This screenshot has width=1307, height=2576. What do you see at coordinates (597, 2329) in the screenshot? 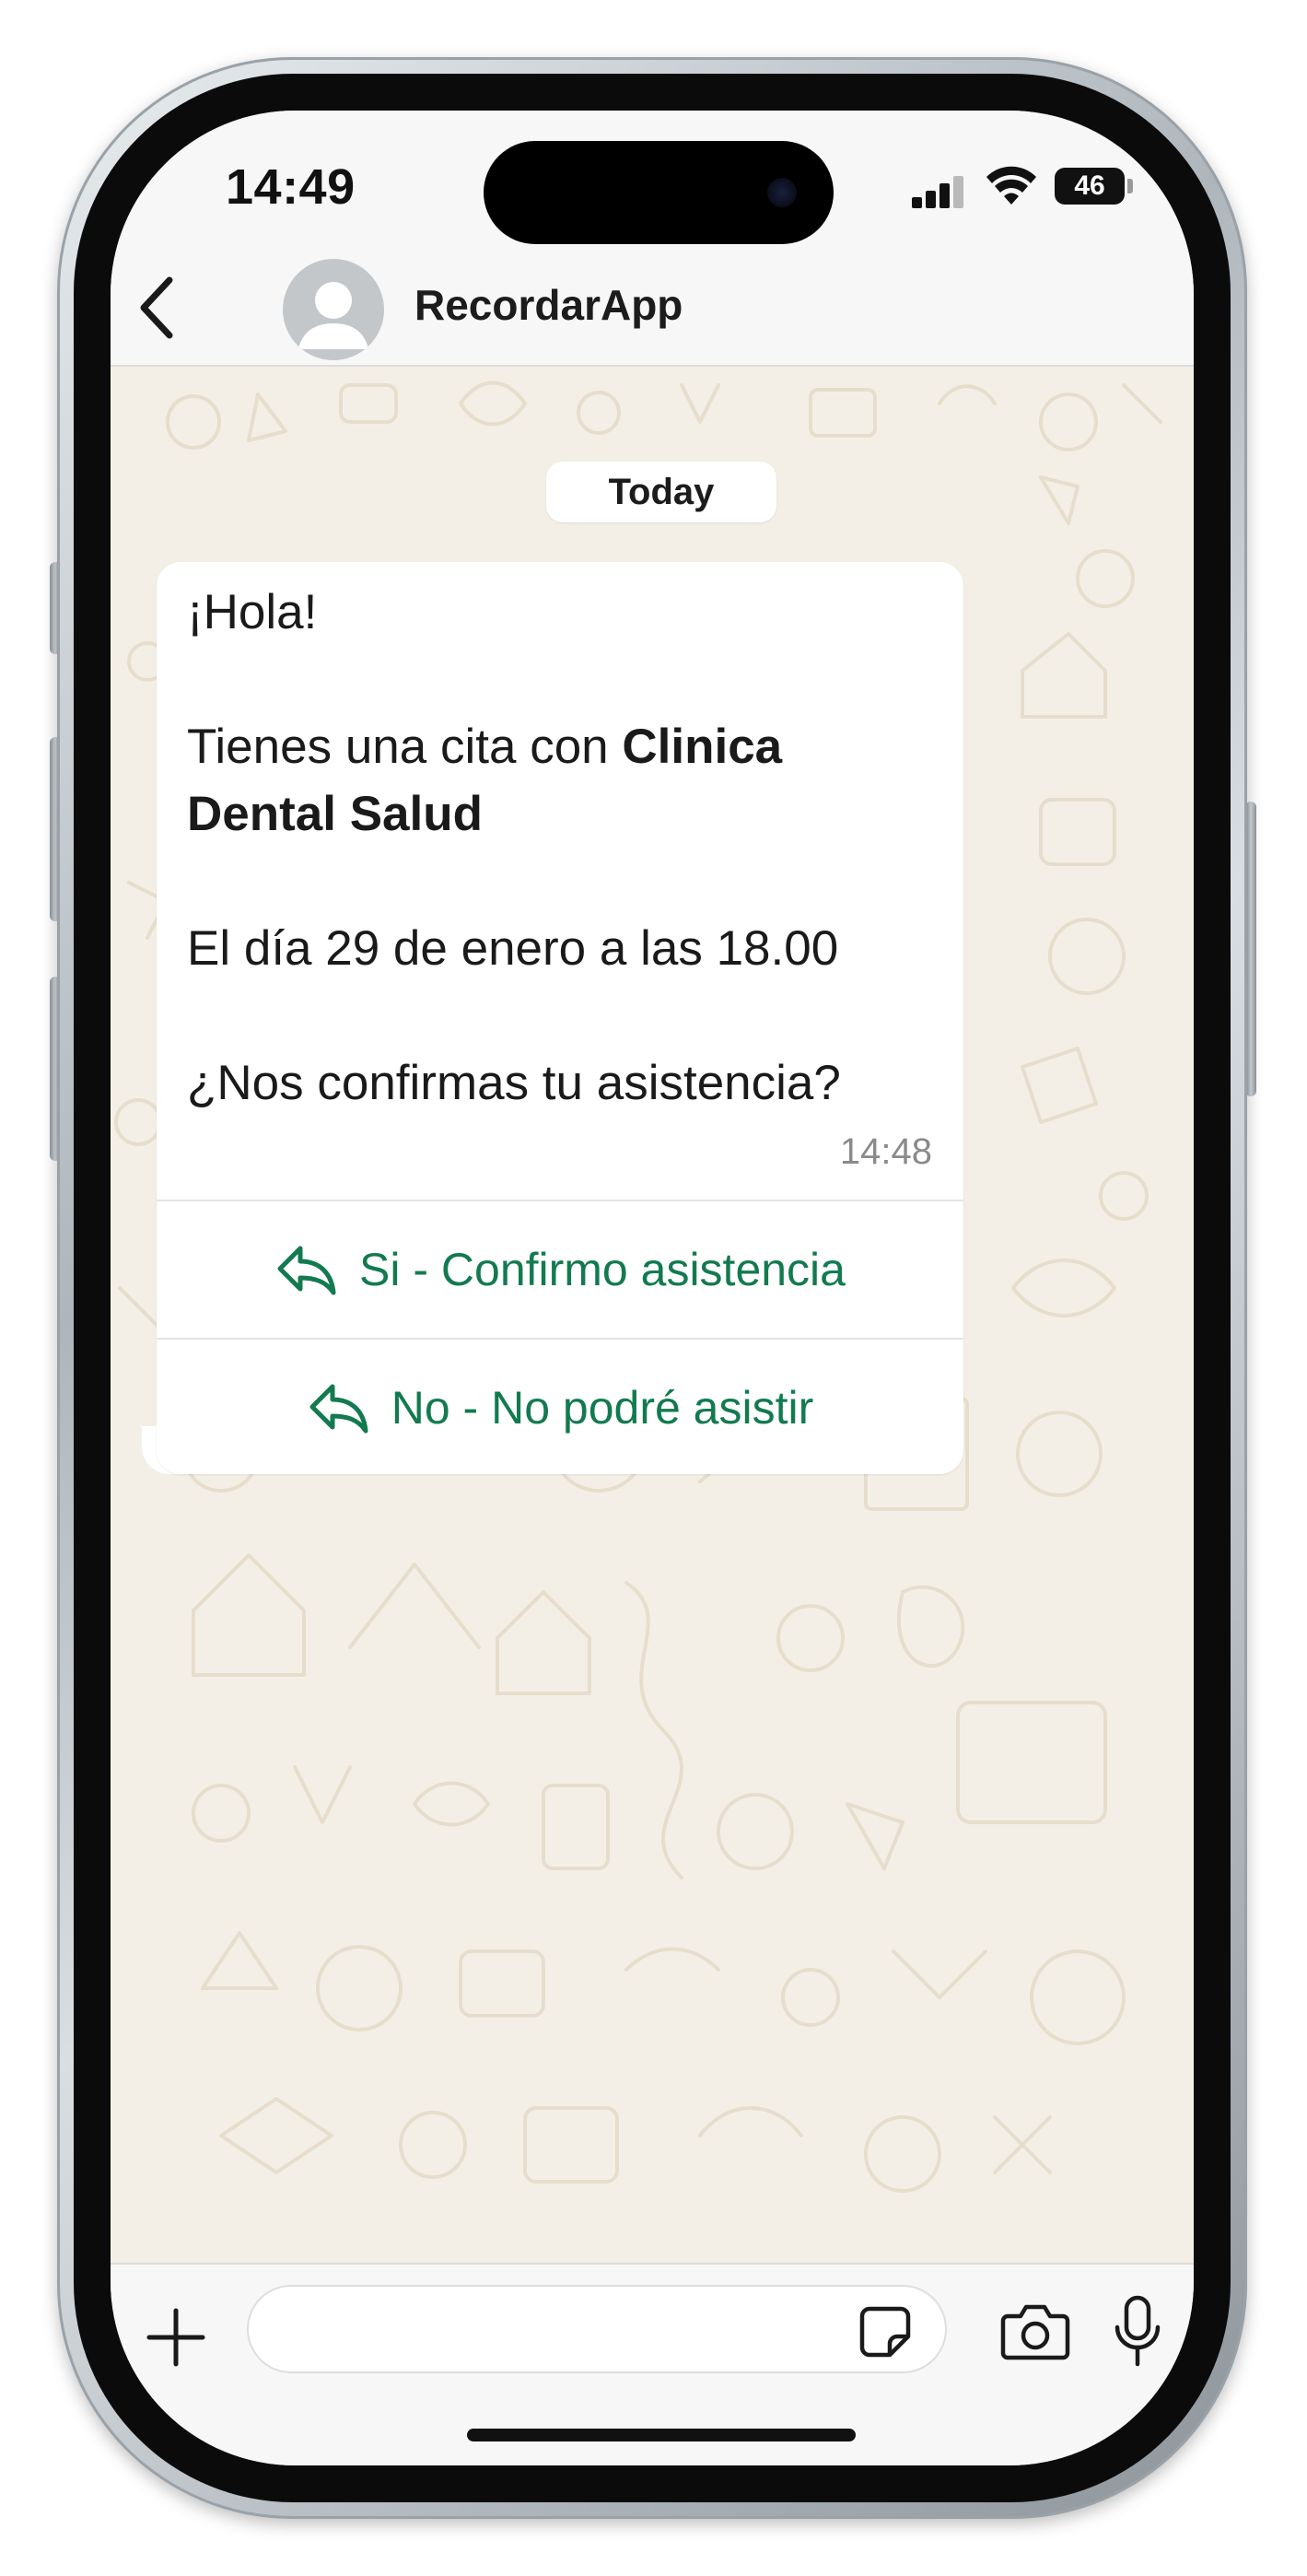
I see `message-input` at bounding box center [597, 2329].